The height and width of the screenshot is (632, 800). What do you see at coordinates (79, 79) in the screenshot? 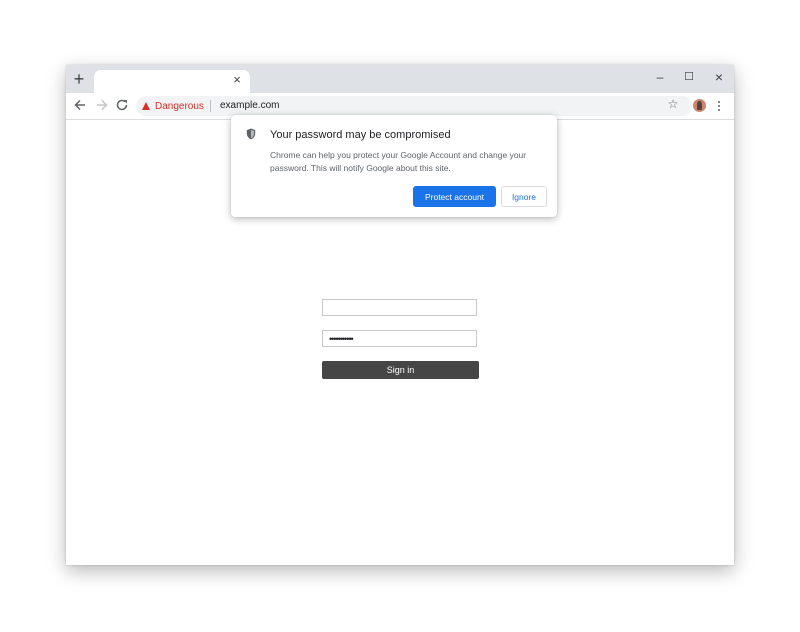
I see `new-tab-button: +` at bounding box center [79, 79].